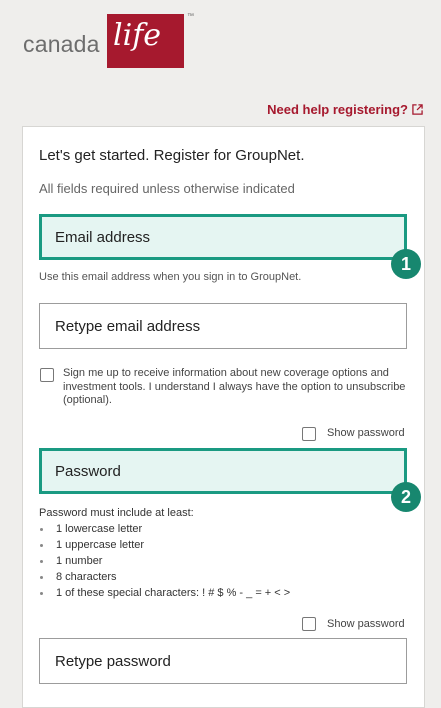 Image resolution: width=441 pixels, height=708 pixels. I want to click on canada-life-logo: canada life ™, so click(108, 41).